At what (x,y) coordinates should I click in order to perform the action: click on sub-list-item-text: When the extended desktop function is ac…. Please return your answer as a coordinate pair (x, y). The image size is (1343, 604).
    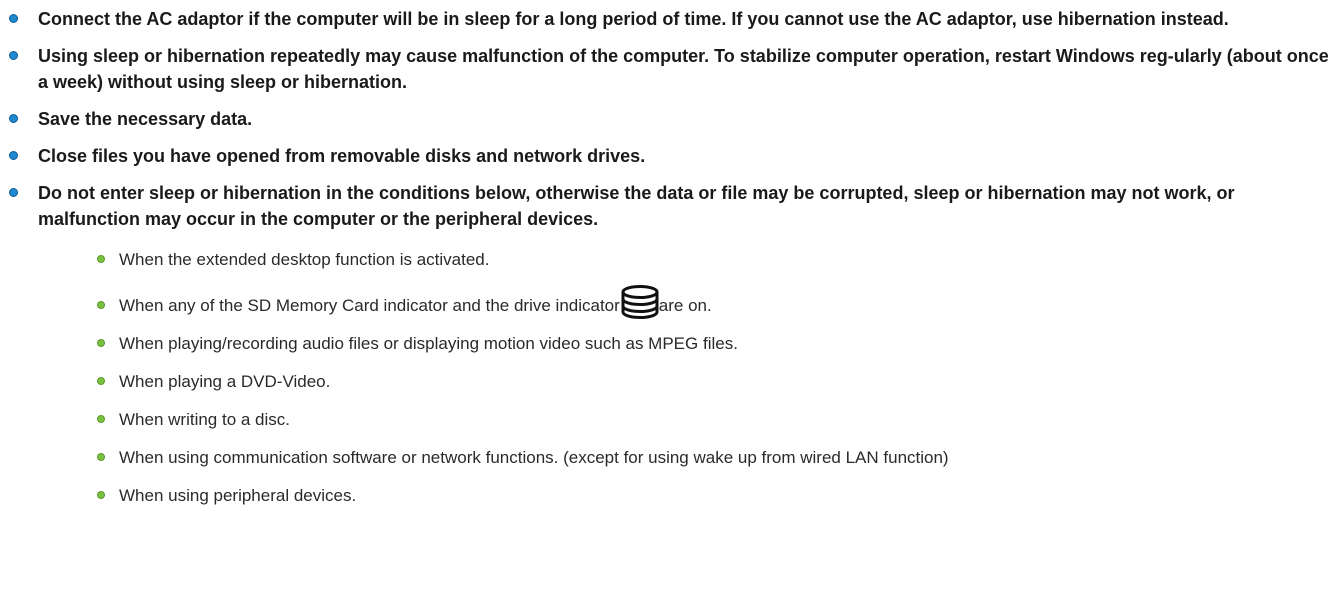
    Looking at the image, I should click on (304, 259).